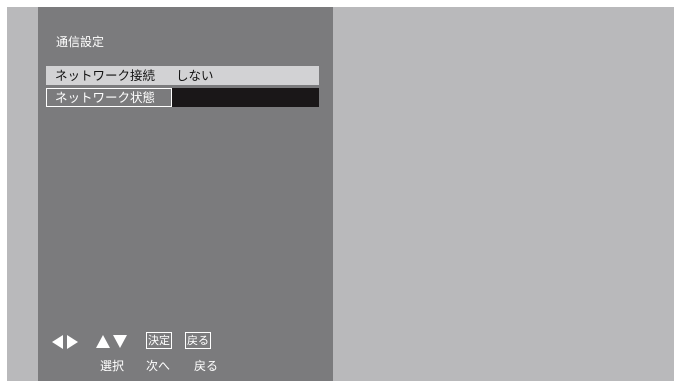 The height and width of the screenshot is (381, 675). What do you see at coordinates (195, 75) in the screenshot?
I see `menu-item-value: しない` at bounding box center [195, 75].